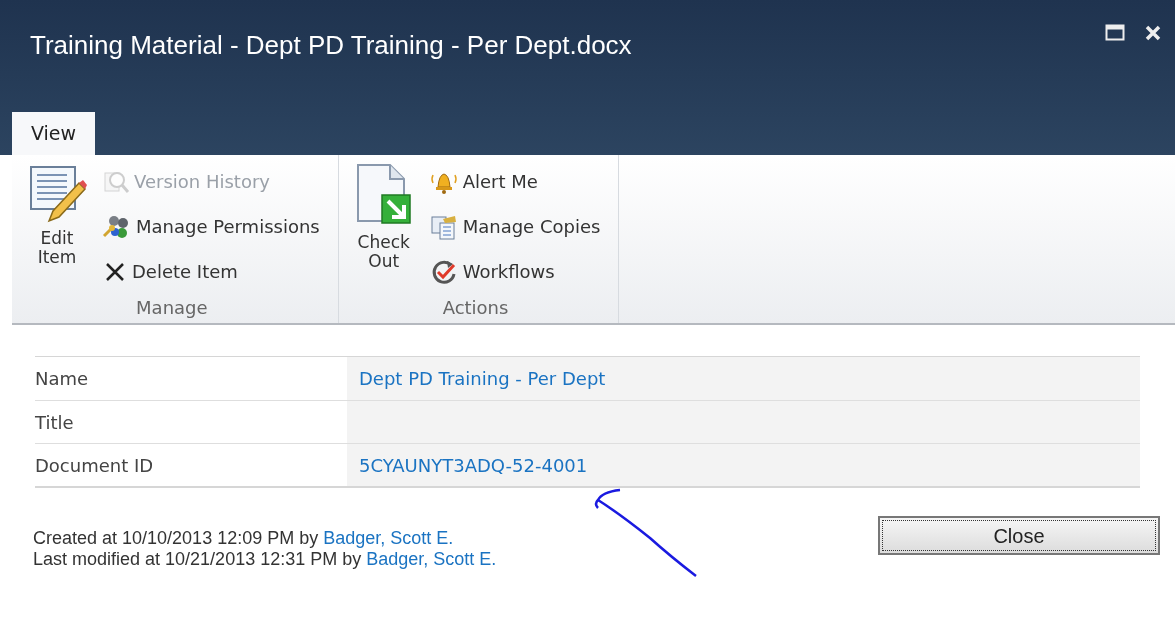 The height and width of the screenshot is (628, 1175). What do you see at coordinates (475, 308) in the screenshot?
I see `group-label: Actions` at bounding box center [475, 308].